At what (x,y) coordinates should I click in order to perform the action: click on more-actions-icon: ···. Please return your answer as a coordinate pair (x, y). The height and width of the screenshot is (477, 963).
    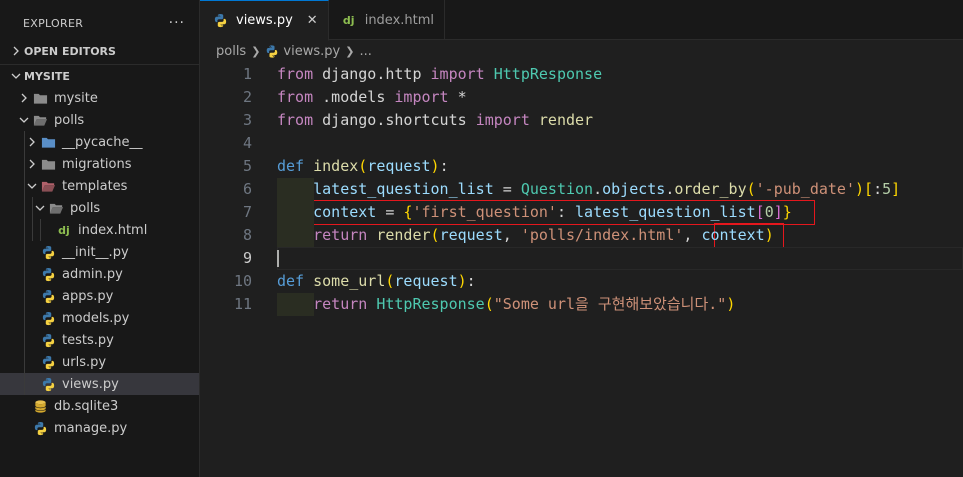
    Looking at the image, I should click on (177, 23).